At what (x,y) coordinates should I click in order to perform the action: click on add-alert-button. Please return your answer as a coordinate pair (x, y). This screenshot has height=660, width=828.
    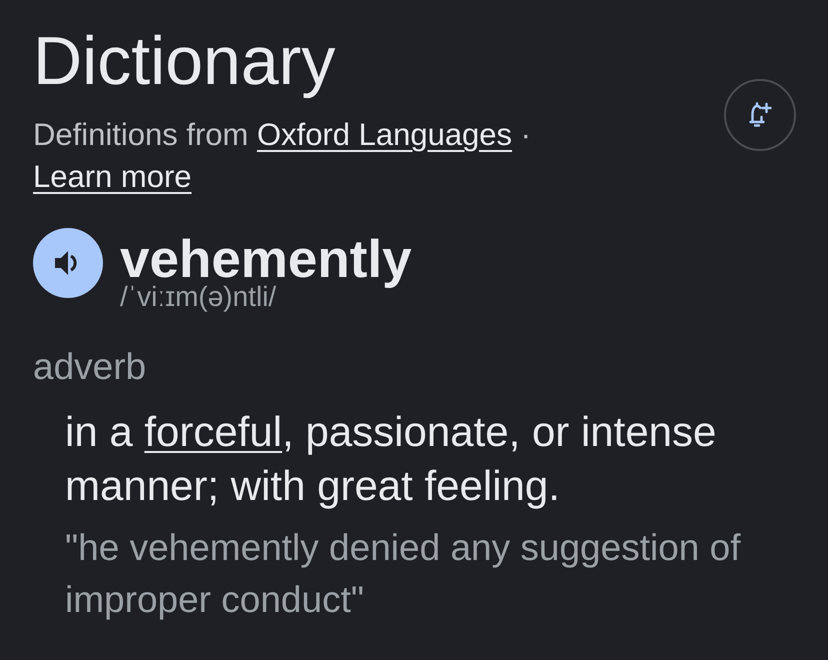
    Looking at the image, I should click on (760, 115).